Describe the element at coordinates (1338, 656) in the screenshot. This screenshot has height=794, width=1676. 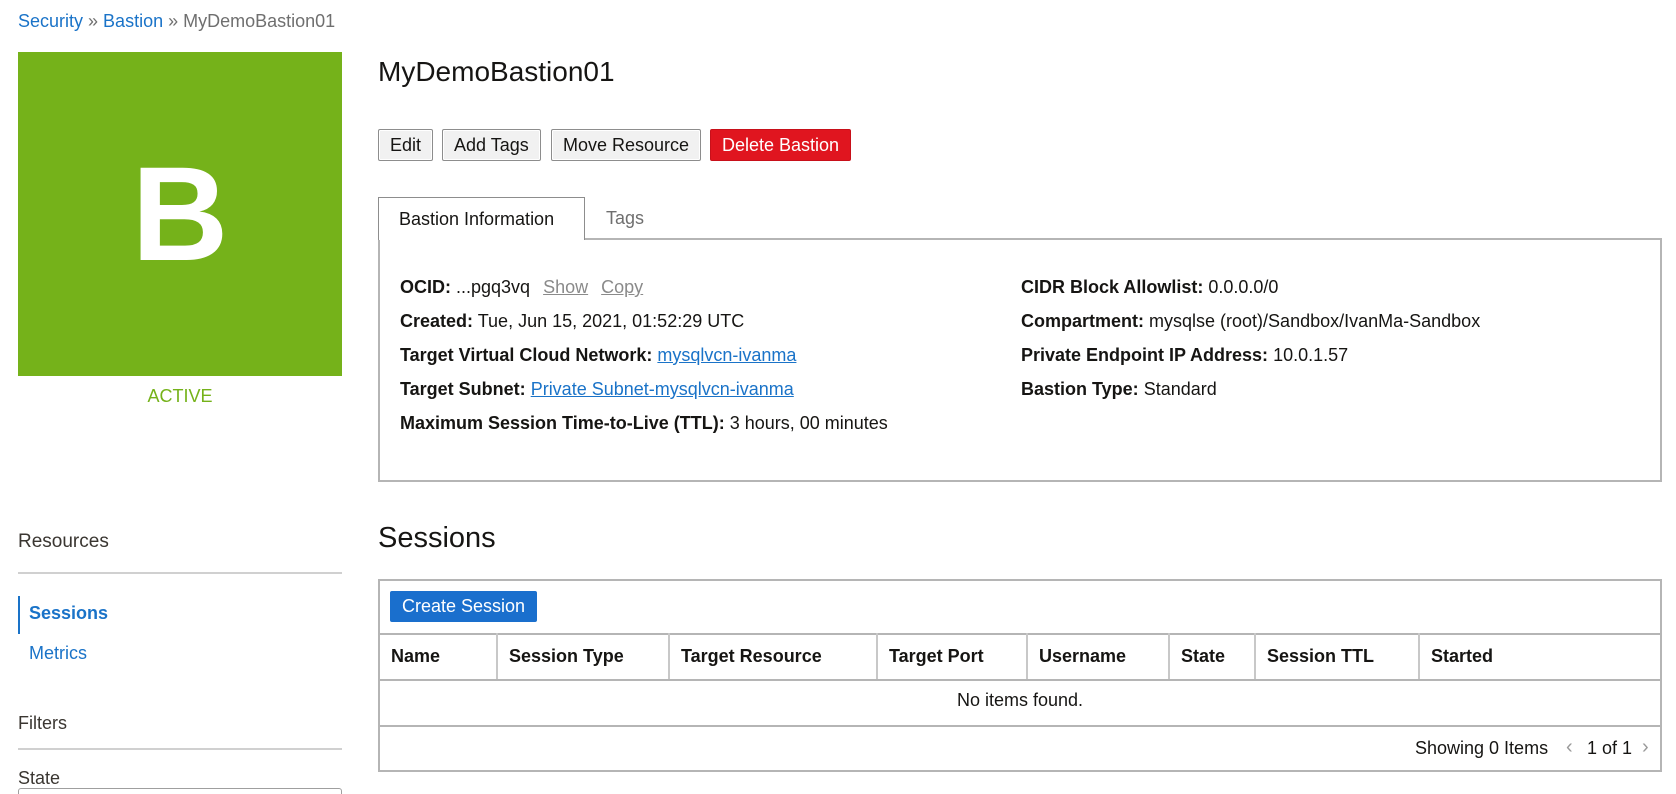
I see `column-header-session-ttl: Session TTL` at that location.